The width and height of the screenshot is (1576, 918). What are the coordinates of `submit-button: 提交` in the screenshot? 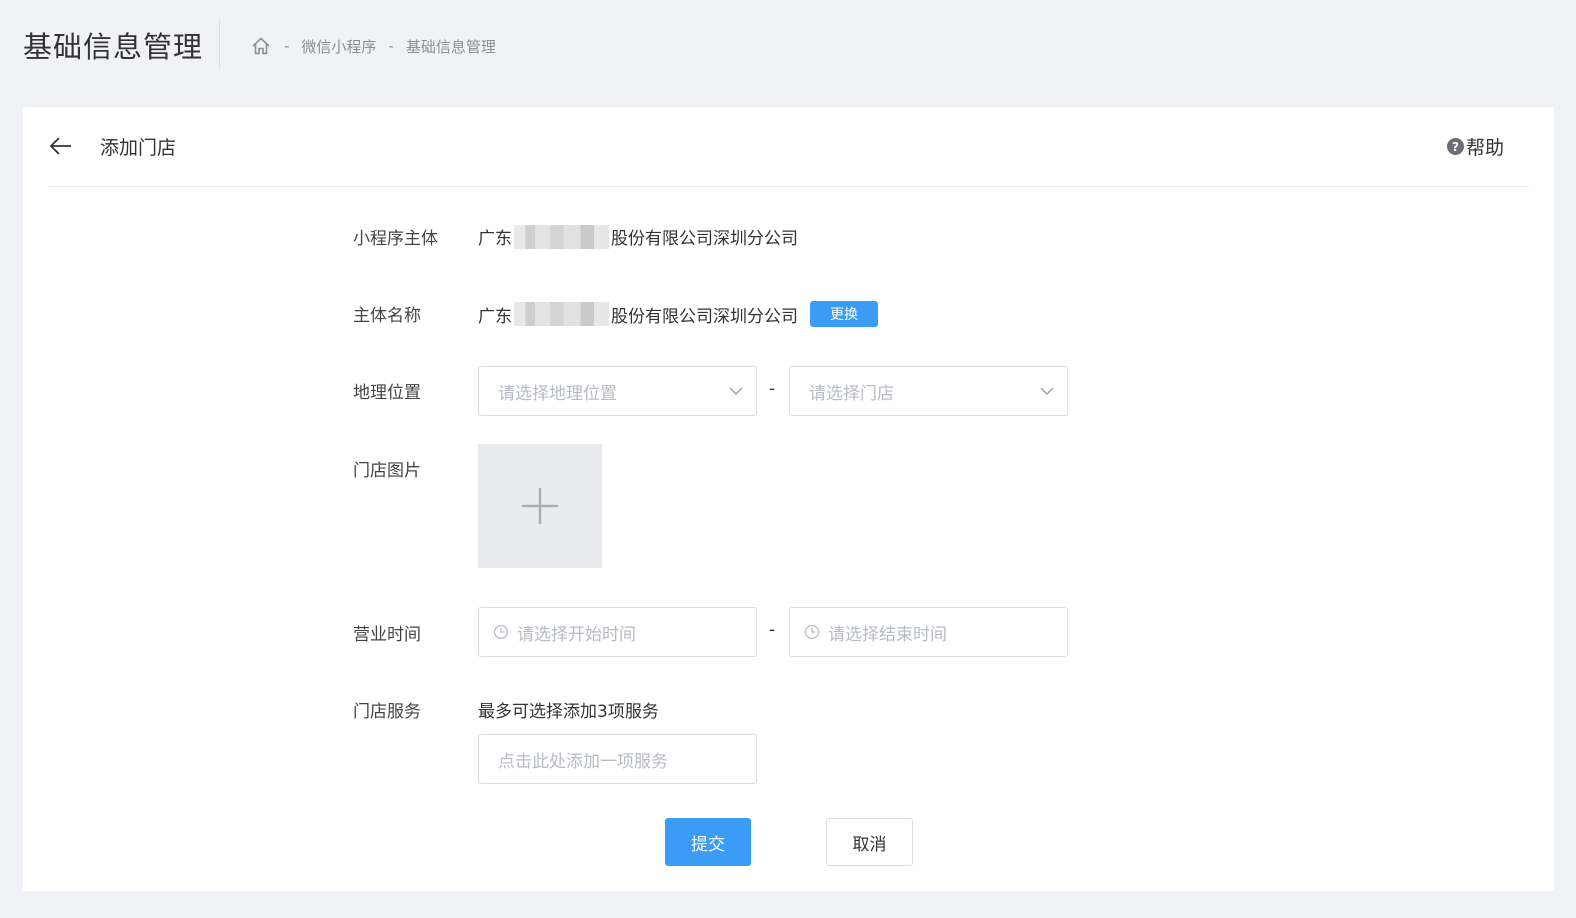 It's located at (708, 842).